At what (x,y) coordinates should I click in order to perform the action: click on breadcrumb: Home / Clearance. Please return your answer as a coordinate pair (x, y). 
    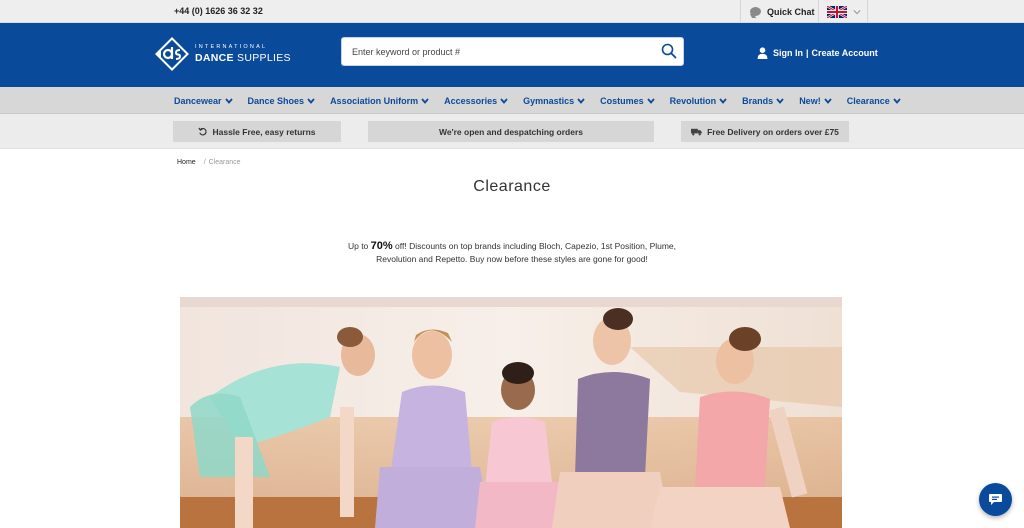
    Looking at the image, I should click on (209, 162).